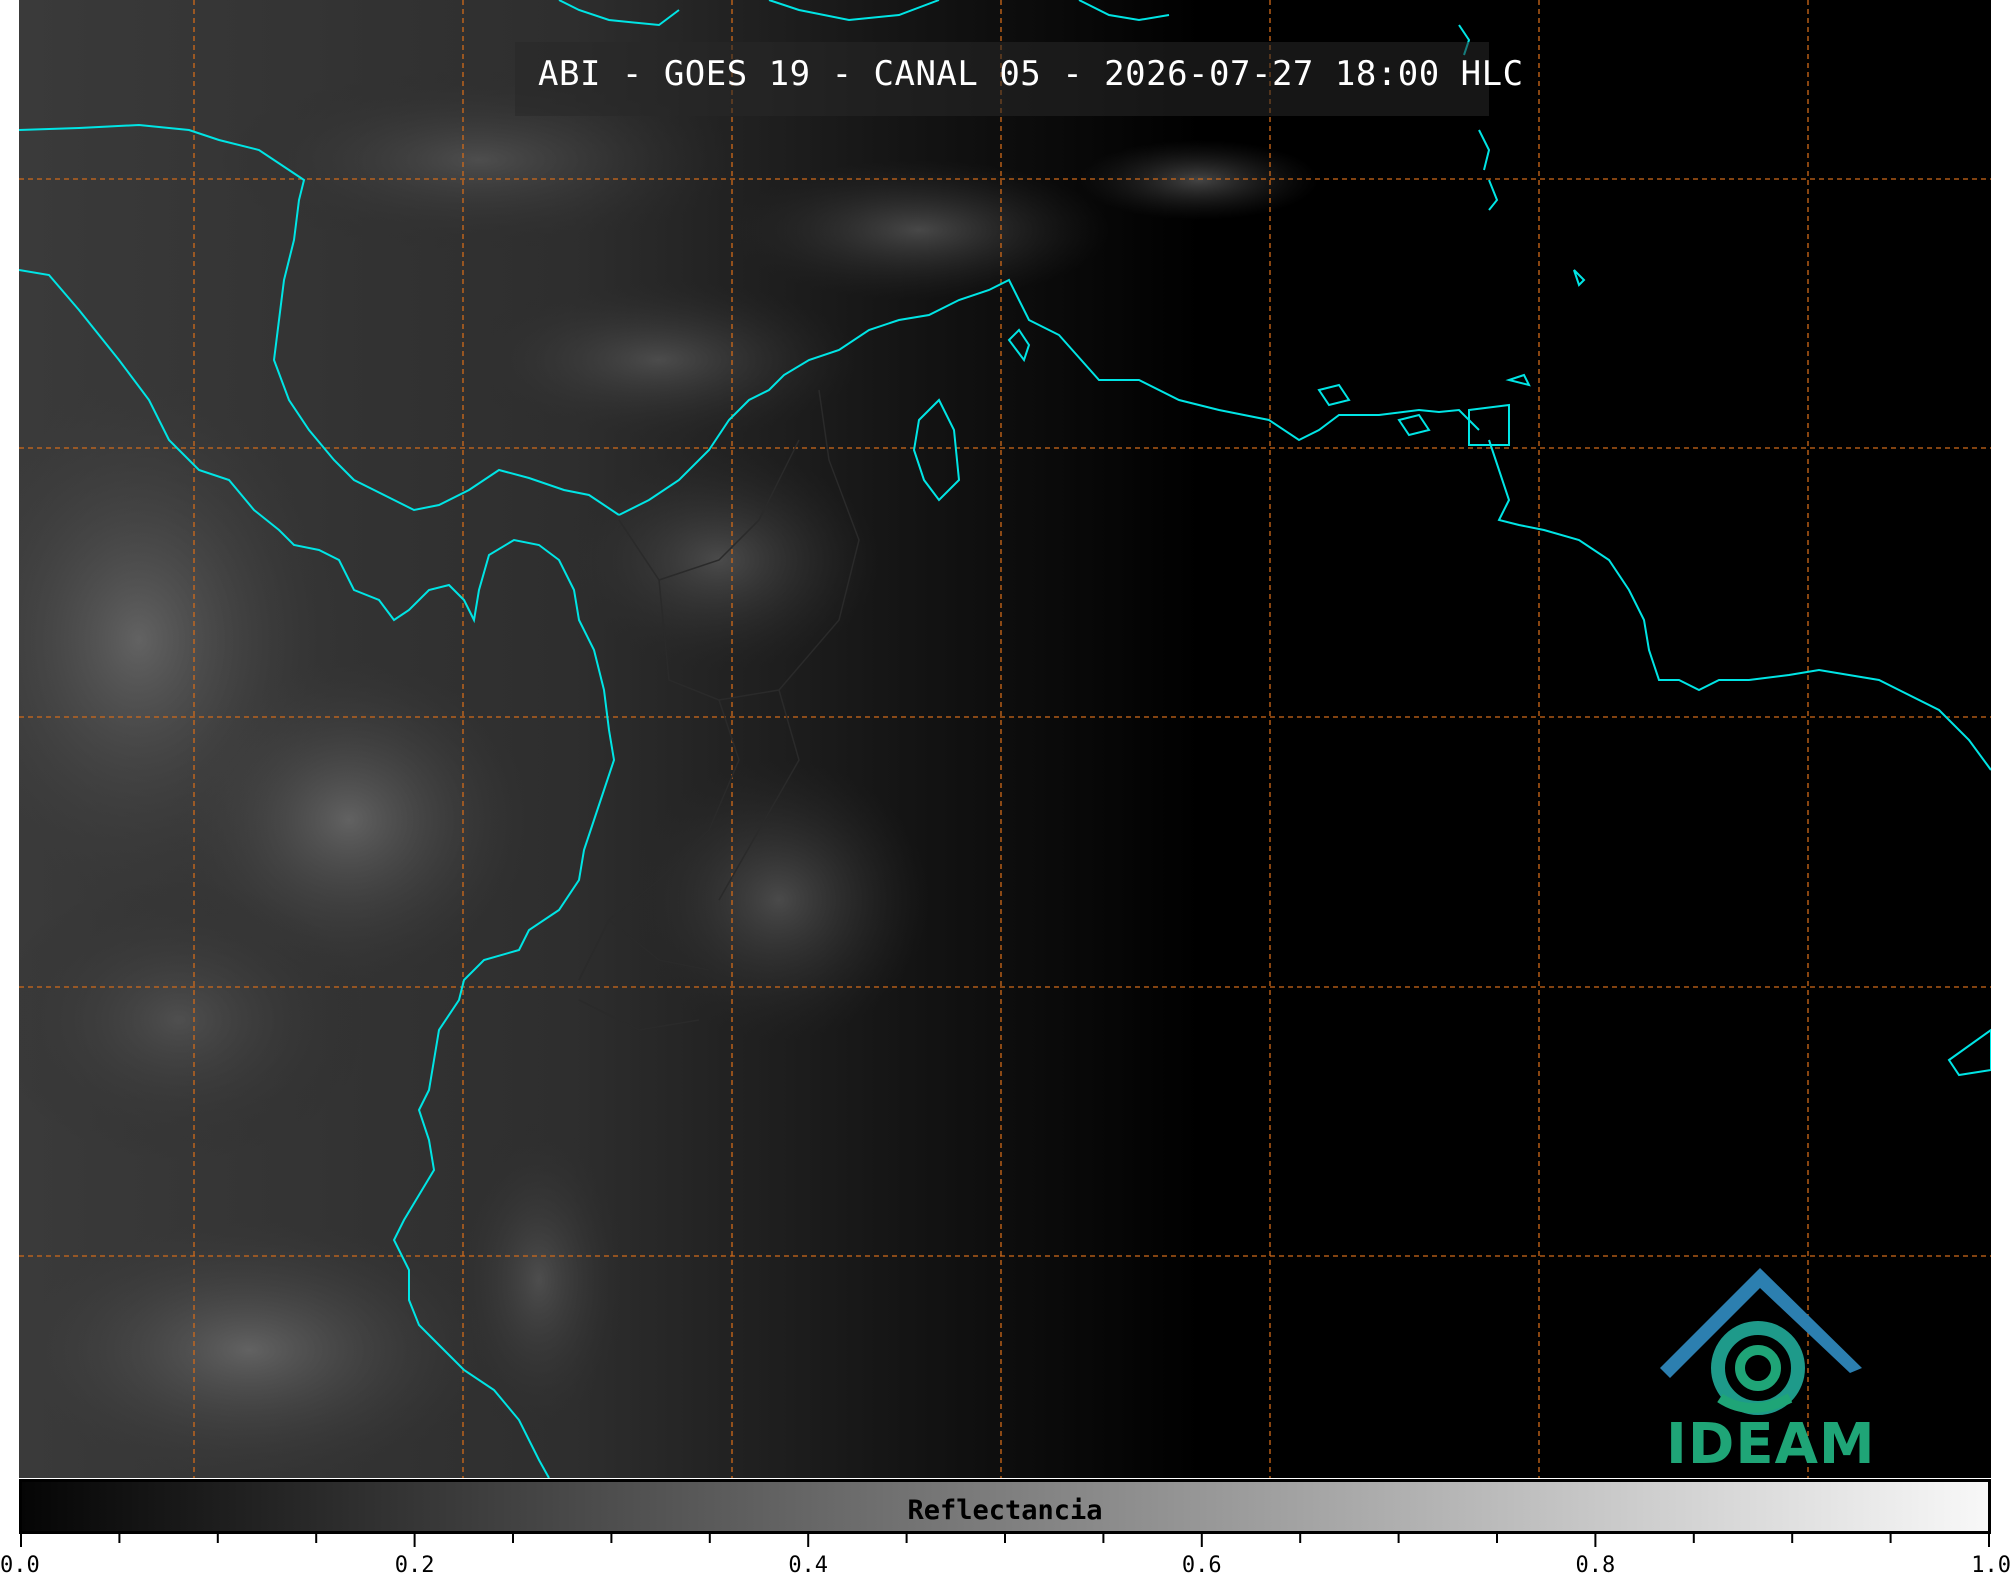  I want to click on logo-wordmark: IDEAM, so click(1771, 1444).